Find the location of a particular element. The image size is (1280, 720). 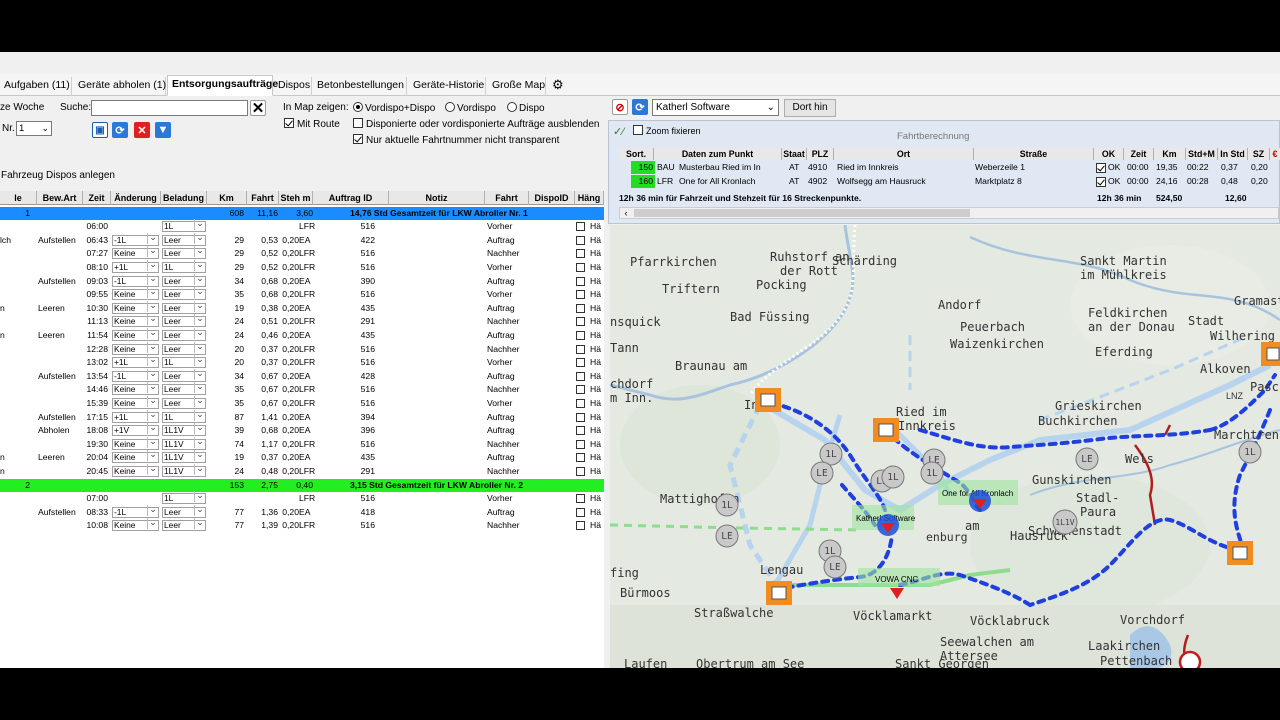

column-header: Auftrag ID is located at coordinates (351, 198).